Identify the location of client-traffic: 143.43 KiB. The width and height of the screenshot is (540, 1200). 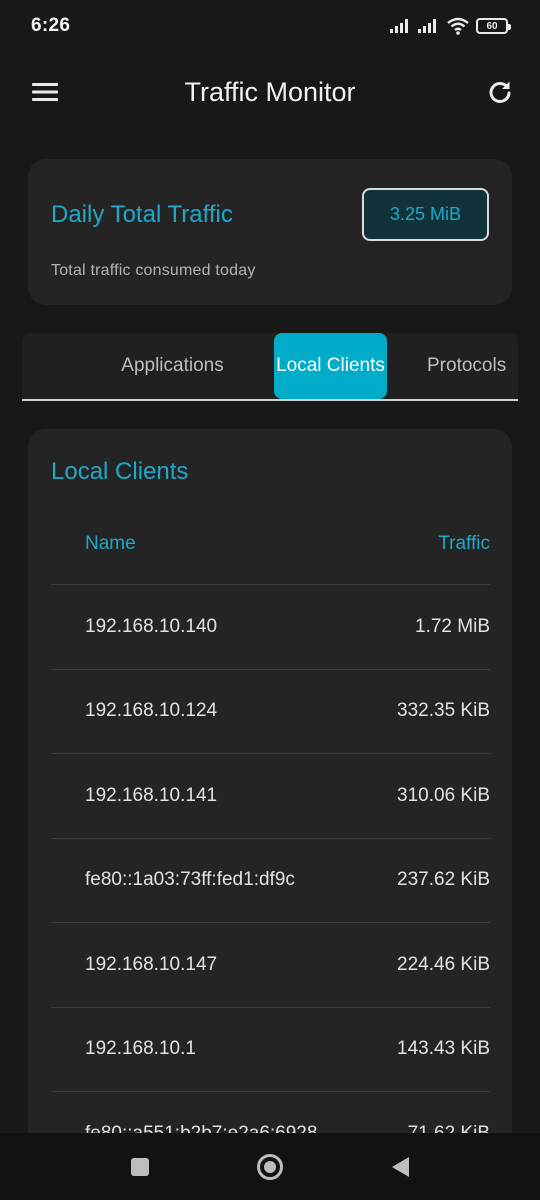
(443, 1049).